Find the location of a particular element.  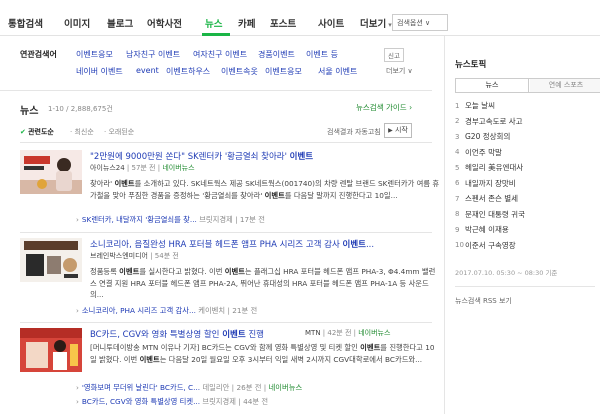

topic-item: 7 스펜서 존슨 별세 is located at coordinates (525, 199).